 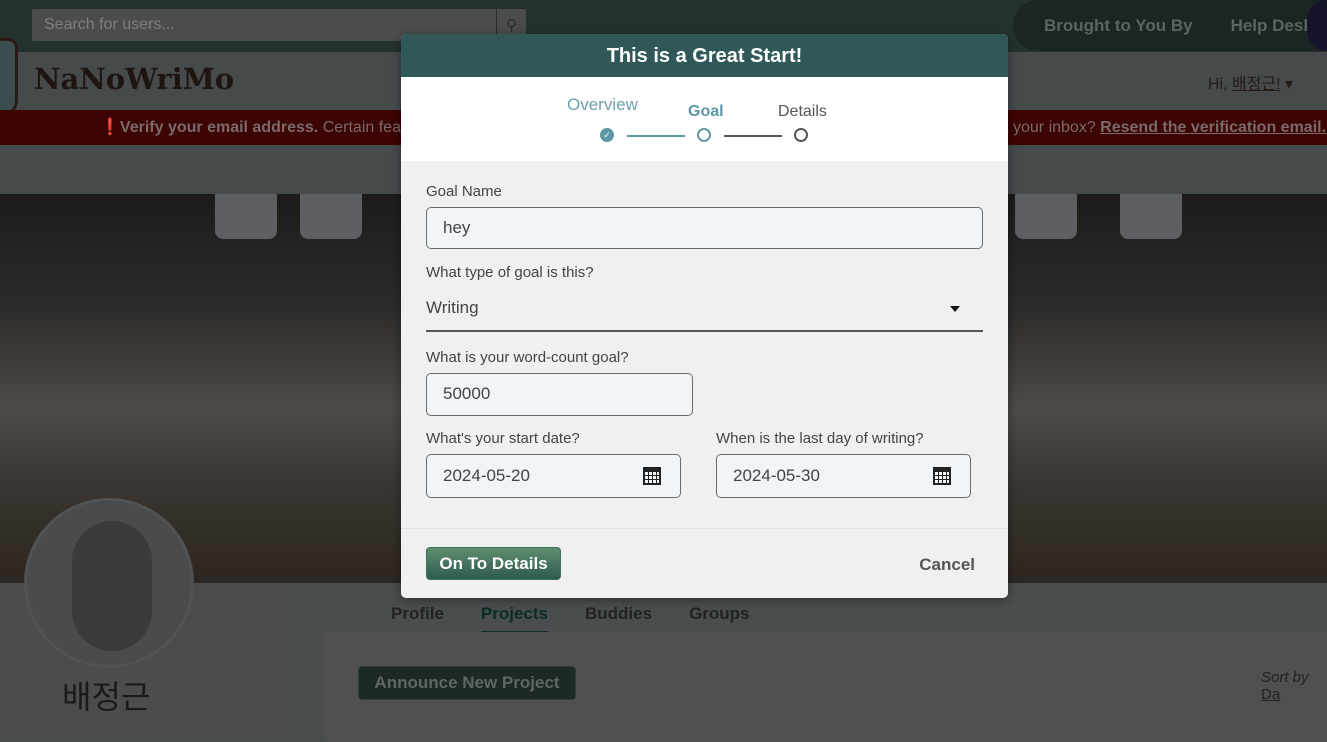 I want to click on end-date-label: When is the last day of writing?, so click(x=820, y=438).